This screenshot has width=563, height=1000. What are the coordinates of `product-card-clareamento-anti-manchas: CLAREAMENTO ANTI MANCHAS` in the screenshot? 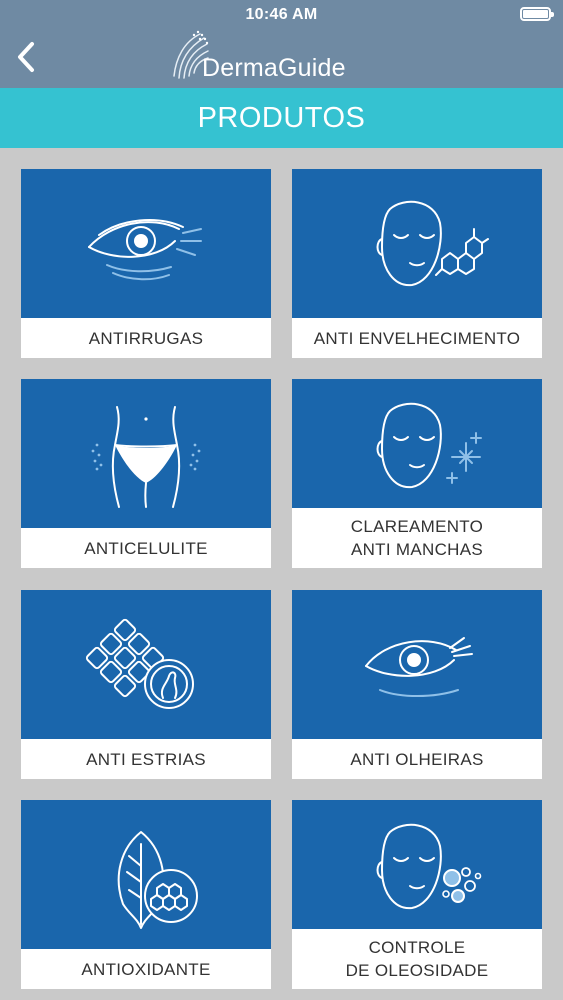 It's located at (417, 473).